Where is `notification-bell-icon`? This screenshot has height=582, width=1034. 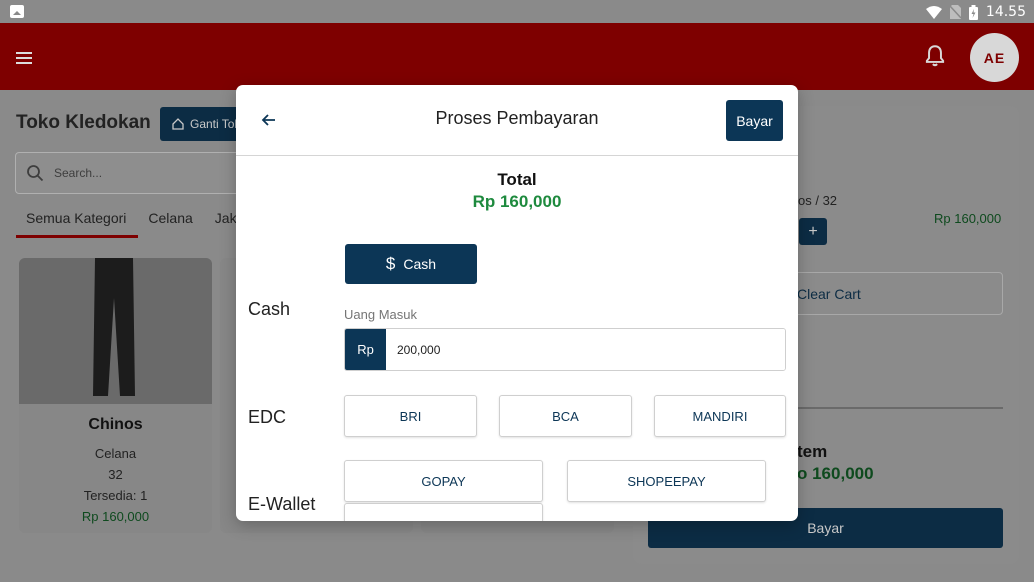
notification-bell-icon is located at coordinates (935, 56).